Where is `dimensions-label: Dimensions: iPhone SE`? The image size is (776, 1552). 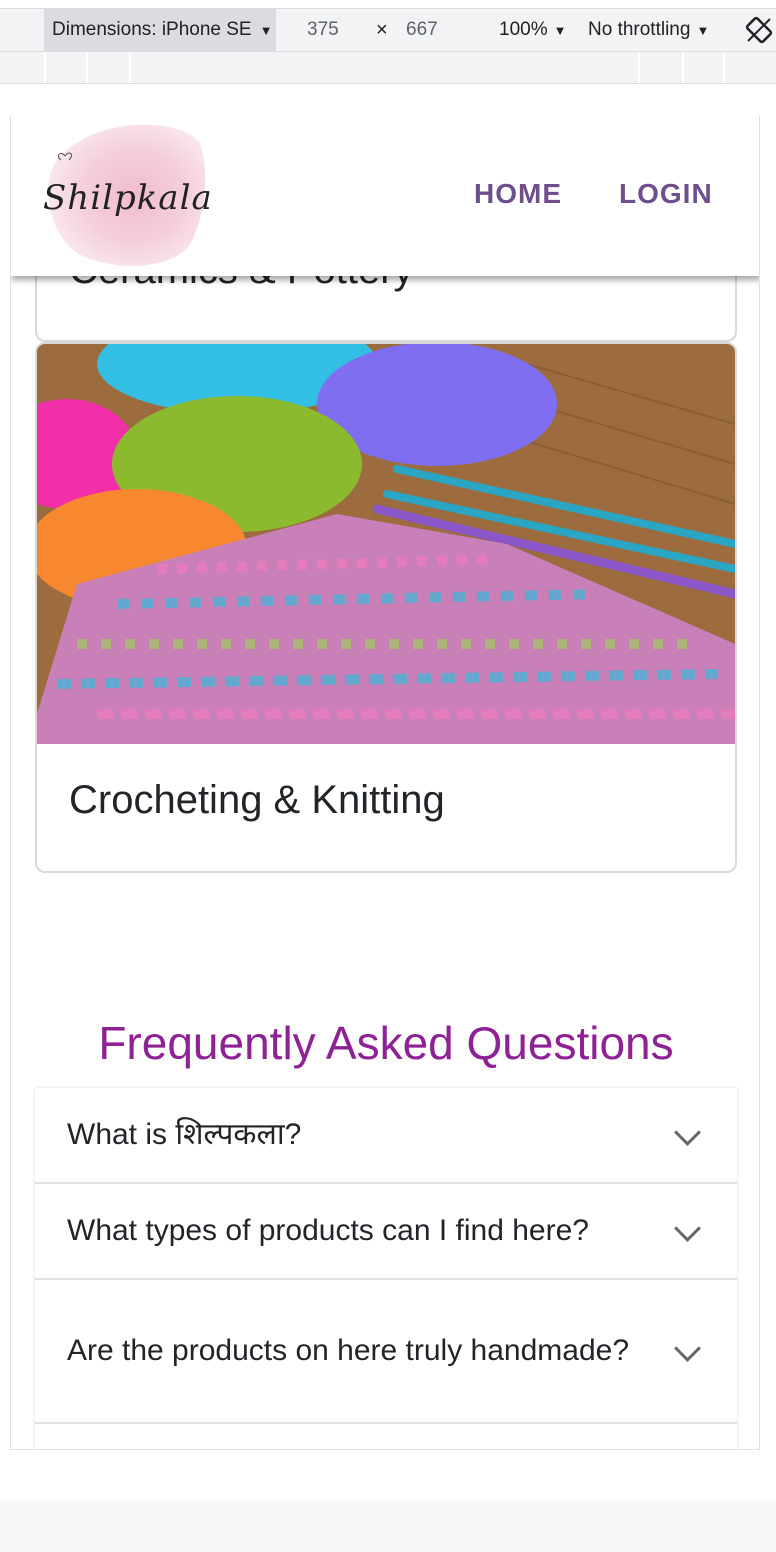 dimensions-label: Dimensions: iPhone SE is located at coordinates (152, 29).